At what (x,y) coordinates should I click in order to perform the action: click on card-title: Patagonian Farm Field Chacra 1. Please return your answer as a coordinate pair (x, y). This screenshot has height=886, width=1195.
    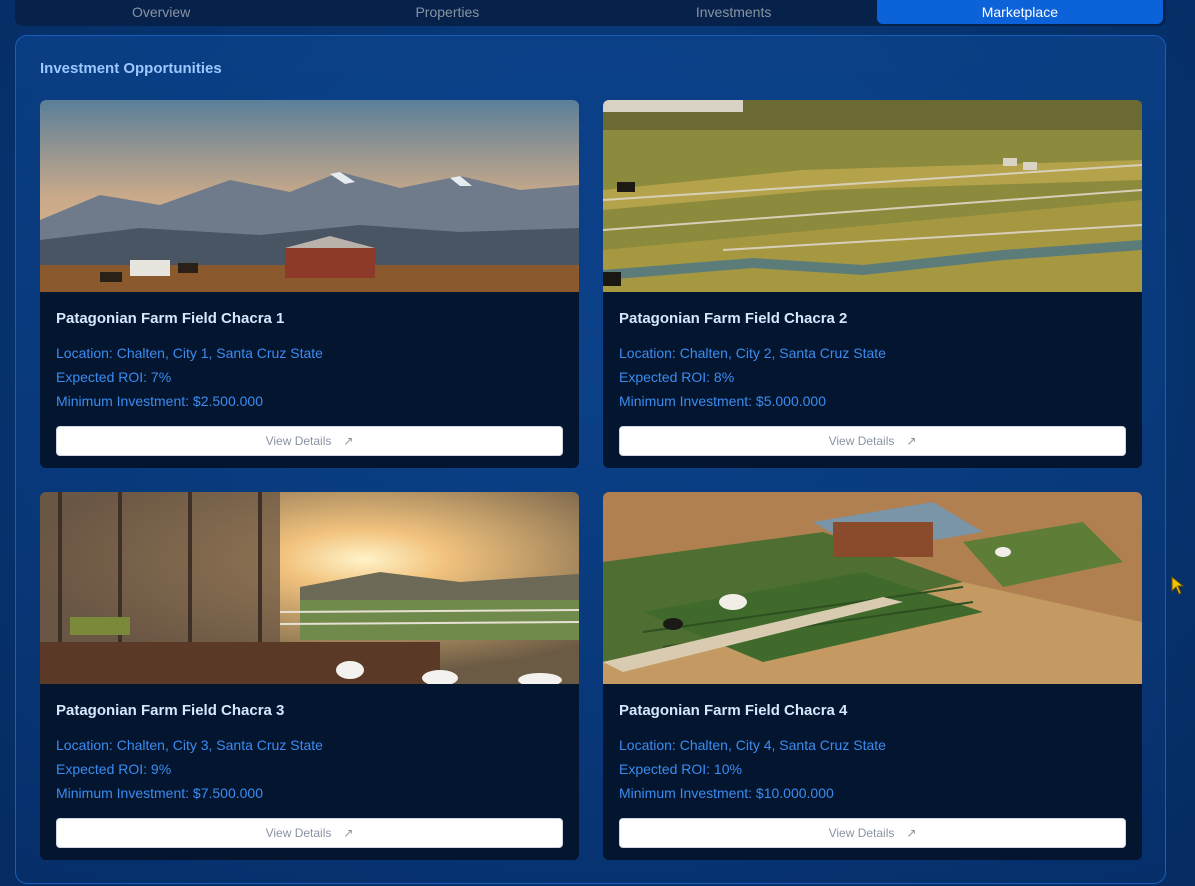
    Looking at the image, I should click on (170, 318).